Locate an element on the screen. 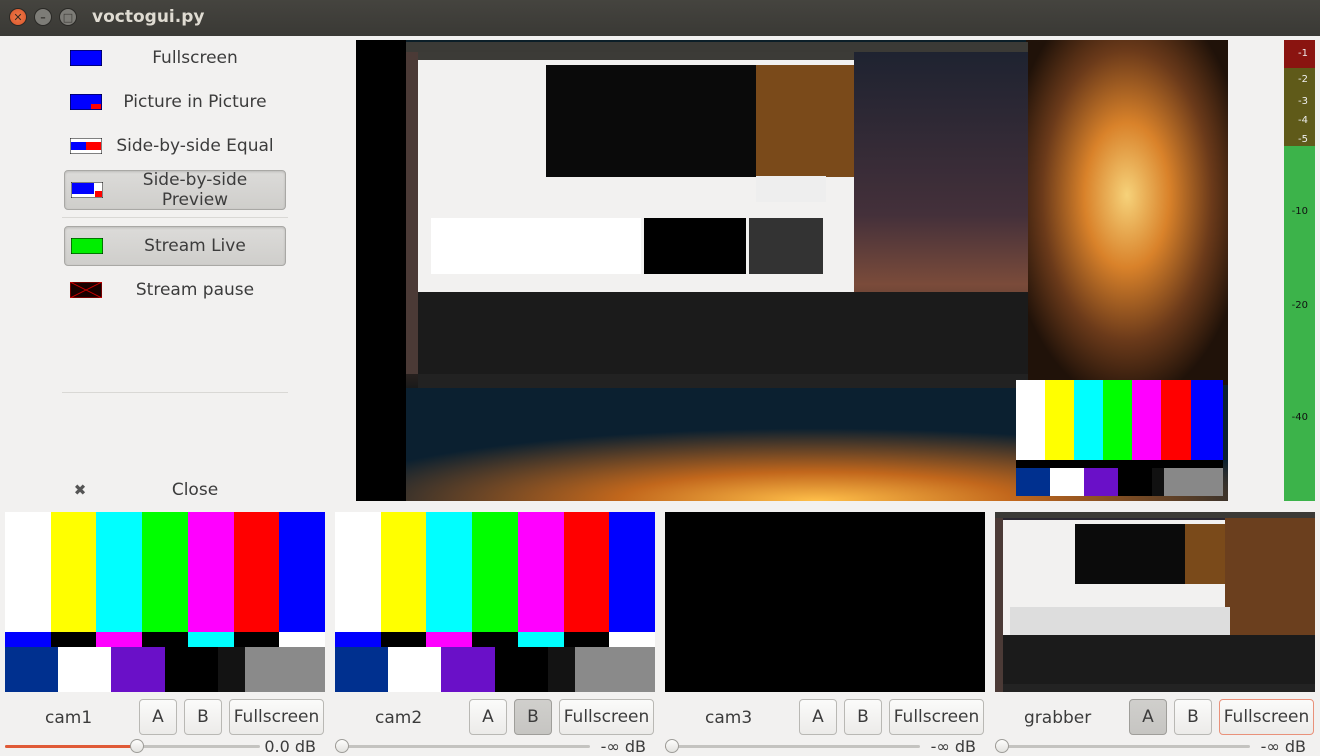 The height and width of the screenshot is (756, 1320). grabber-b-button: B is located at coordinates (1193, 717).